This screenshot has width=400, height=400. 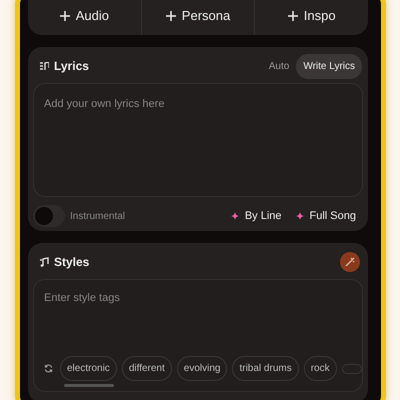 I want to click on section-title: Styles, so click(x=72, y=262).